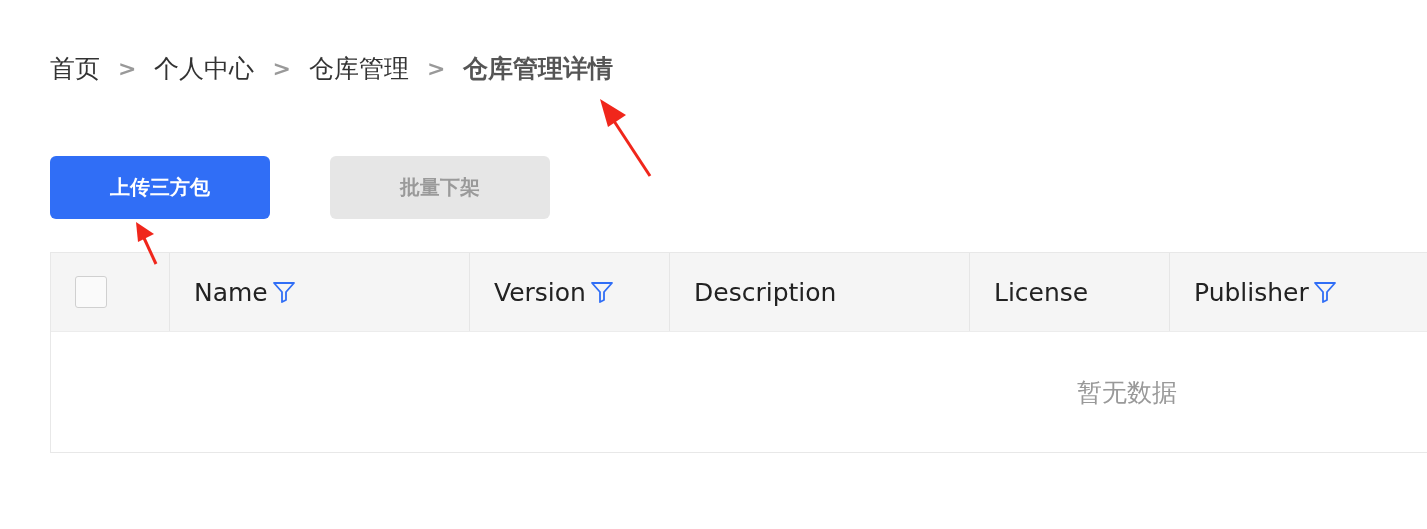  I want to click on column-header: Name, so click(231, 292).